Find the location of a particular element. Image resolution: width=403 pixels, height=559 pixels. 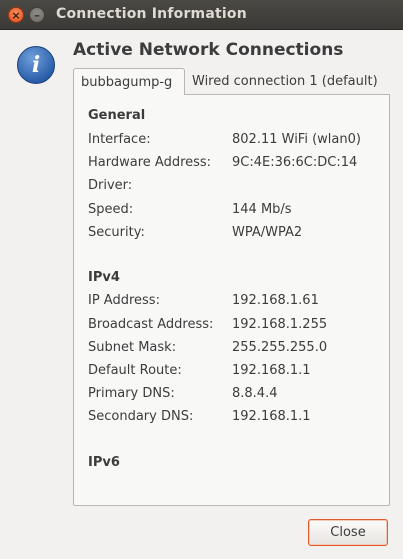

detail-value: 9C:4E:36:6C:DC:14 is located at coordinates (295, 162).